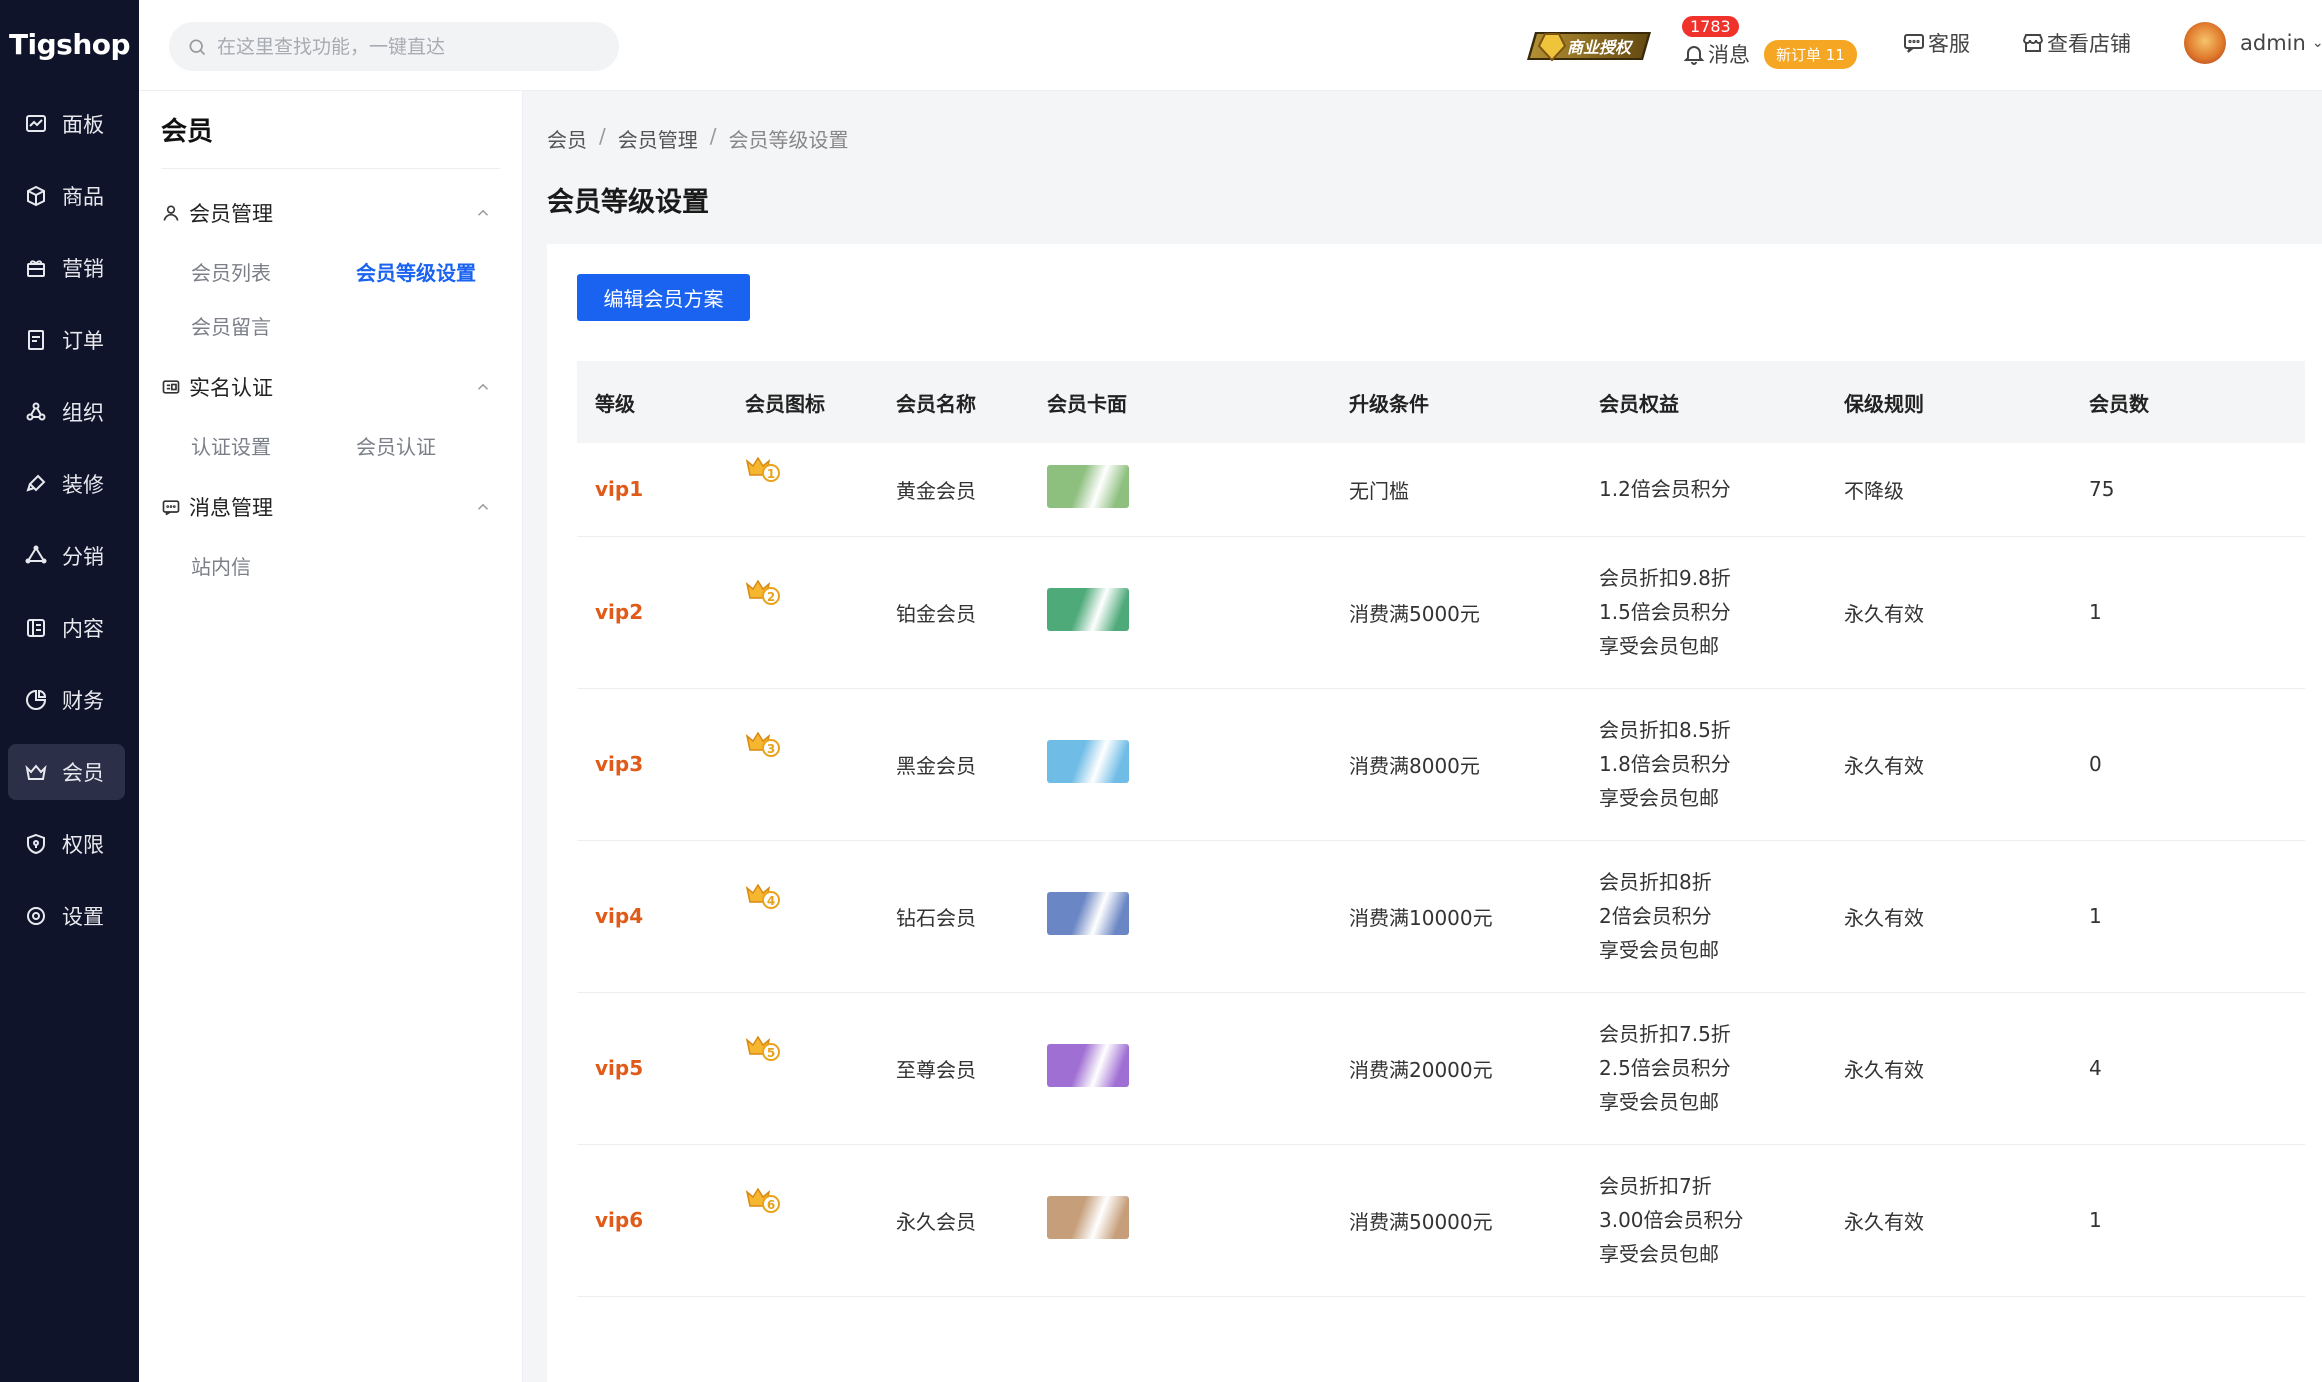 This screenshot has width=2322, height=1382. What do you see at coordinates (1456, 612) in the screenshot?
I see `condition-cell: 消费满5000元` at bounding box center [1456, 612].